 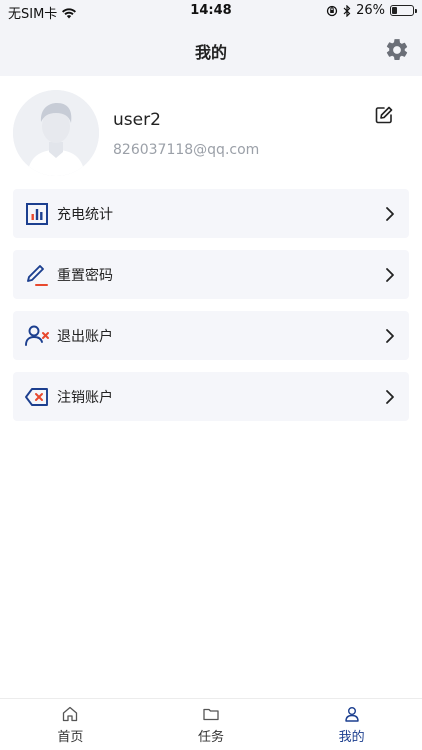 What do you see at coordinates (85, 215) in the screenshot?
I see `menu-item-label: 充电统计` at bounding box center [85, 215].